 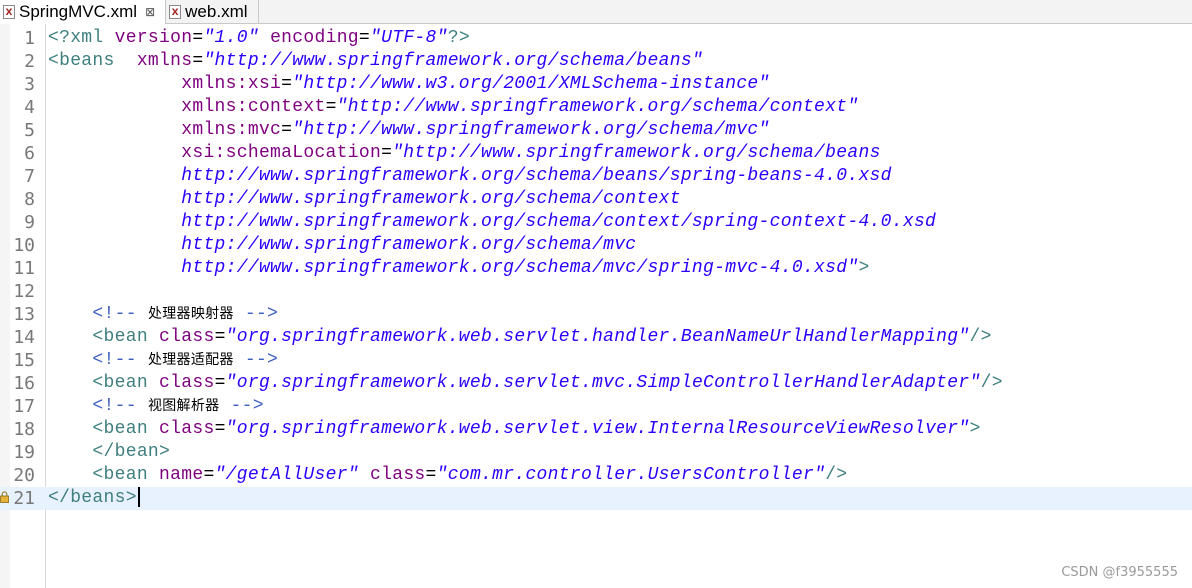 I want to click on line-number: 14, so click(x=24, y=337).